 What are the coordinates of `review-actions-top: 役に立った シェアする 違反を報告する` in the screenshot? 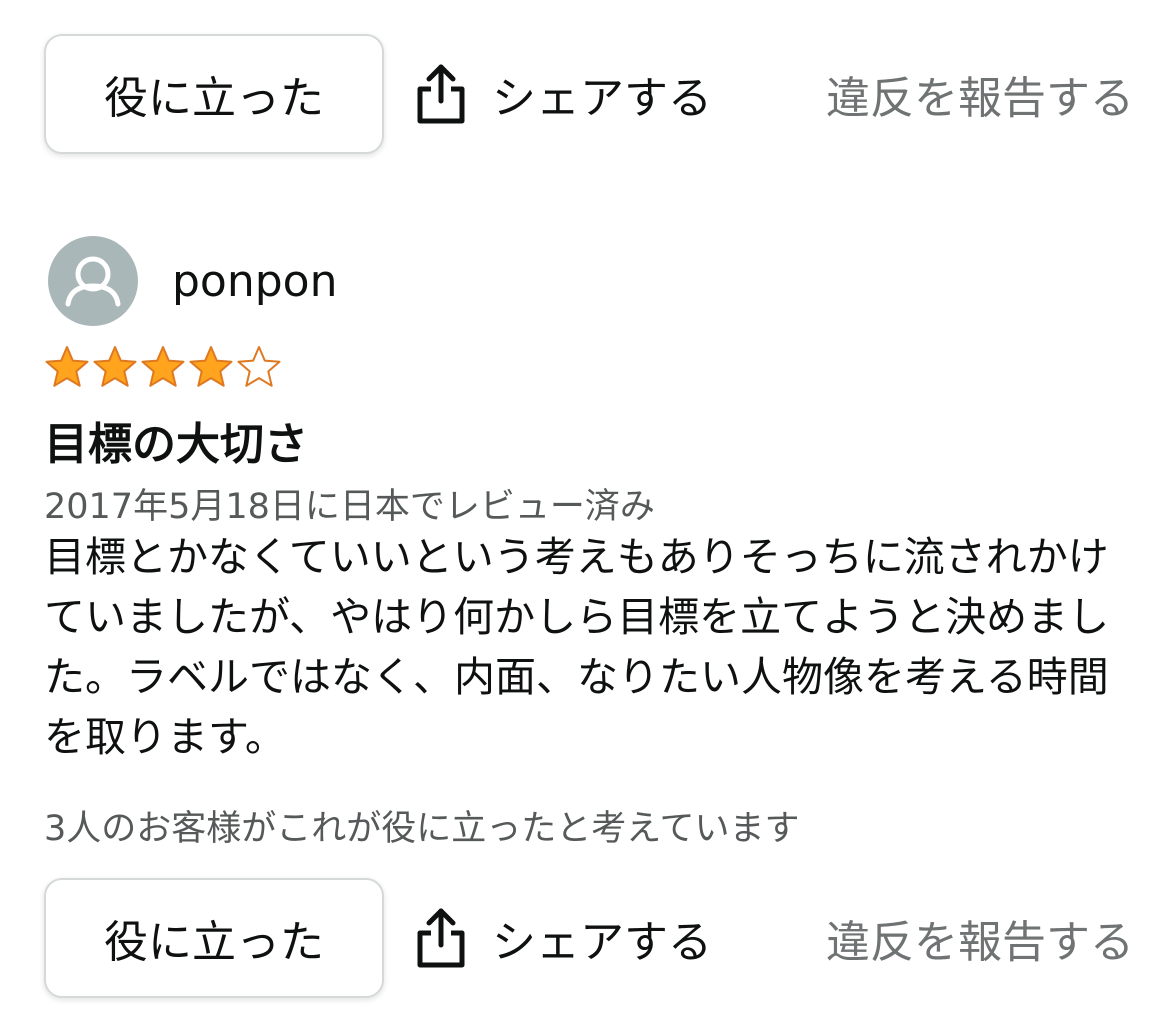 It's located at (589, 94).